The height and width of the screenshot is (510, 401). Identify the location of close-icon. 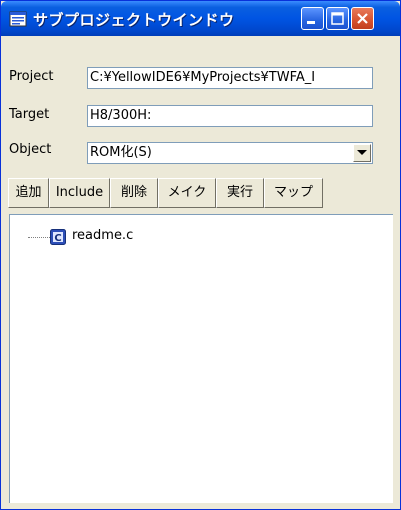
(362, 18).